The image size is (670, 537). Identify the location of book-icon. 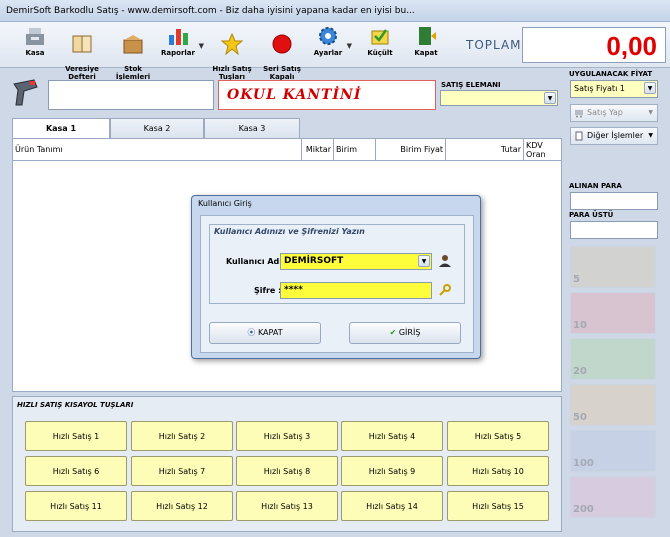
(82, 44).